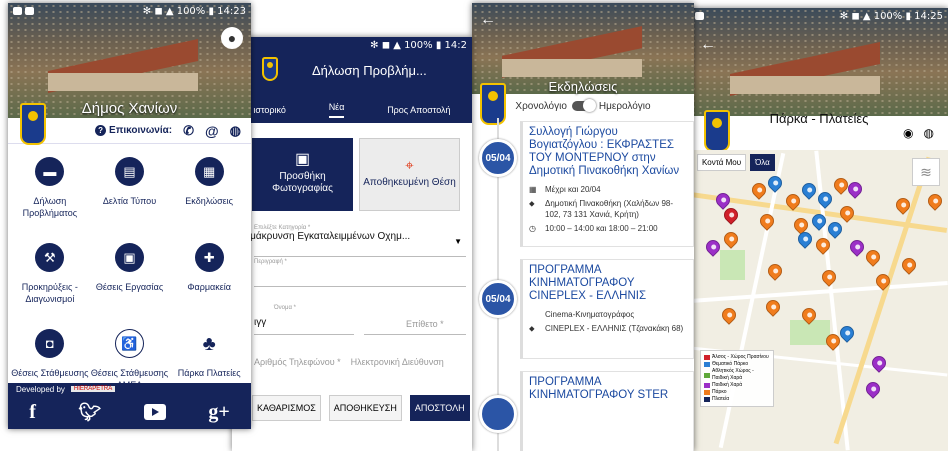  Describe the element at coordinates (50, 257) in the screenshot. I see `gavel-icon: ⚒` at that location.